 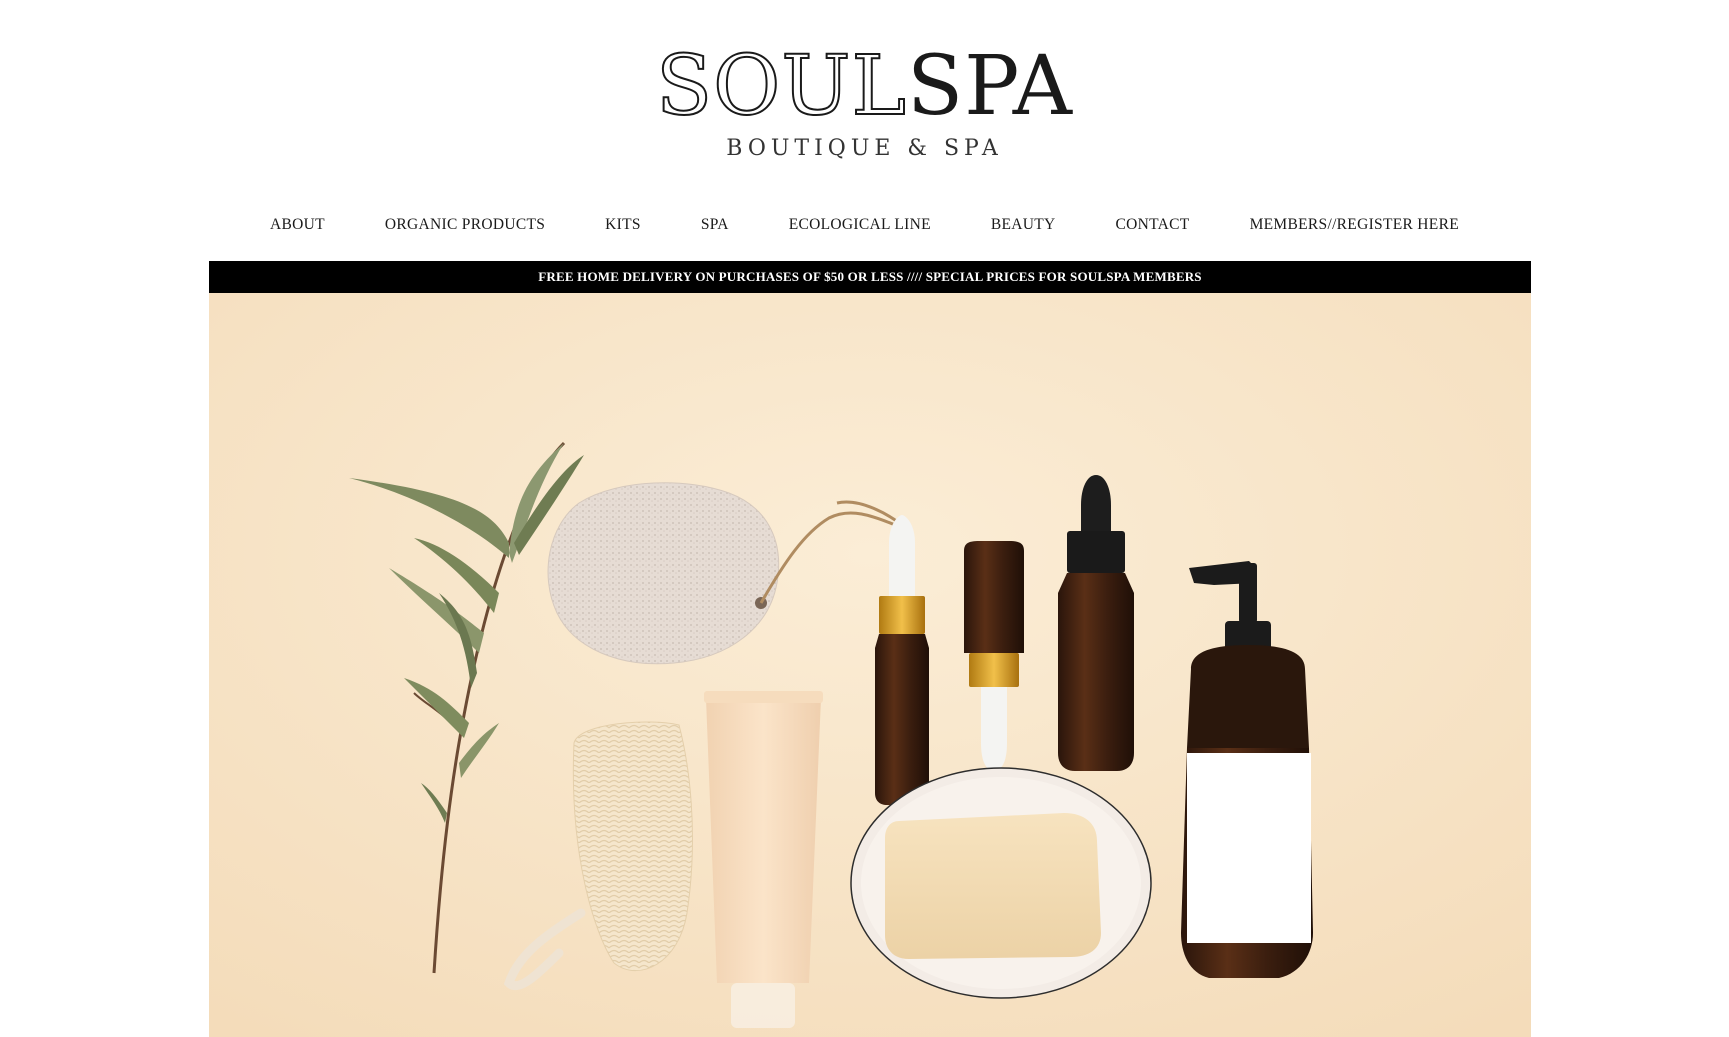 I want to click on nav-members-register: MEMBERS//REGISTER HERE, so click(x=1354, y=225).